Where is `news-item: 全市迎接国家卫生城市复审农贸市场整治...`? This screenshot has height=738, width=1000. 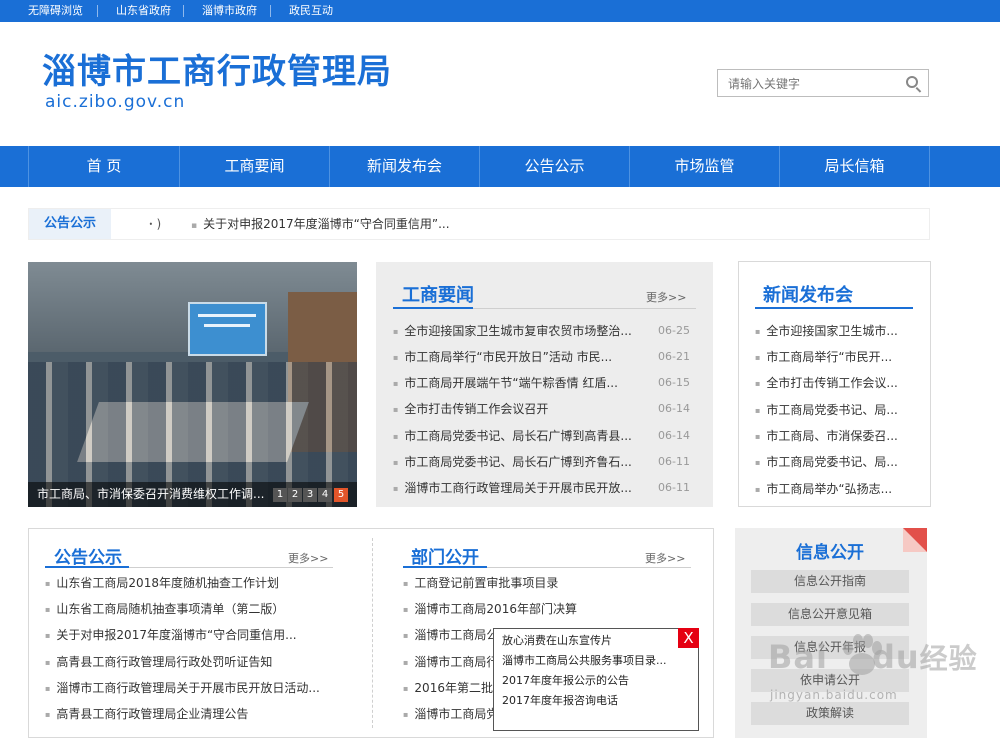 news-item: 全市迎接国家卫生城市复审农贸市场整治... is located at coordinates (512, 331).